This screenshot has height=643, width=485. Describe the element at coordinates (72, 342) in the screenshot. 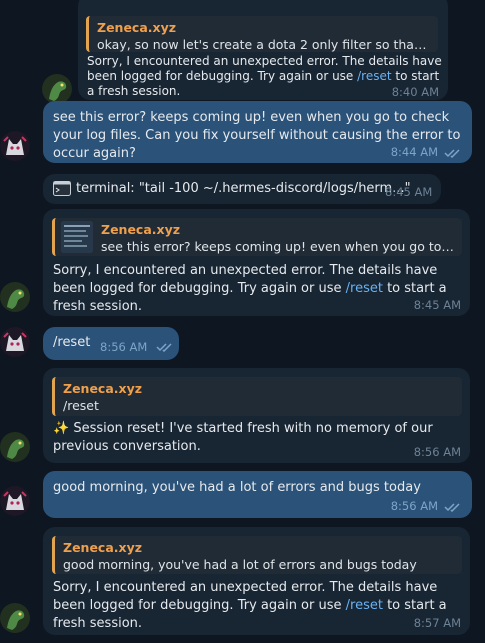

I see `message-text: /reset` at that location.